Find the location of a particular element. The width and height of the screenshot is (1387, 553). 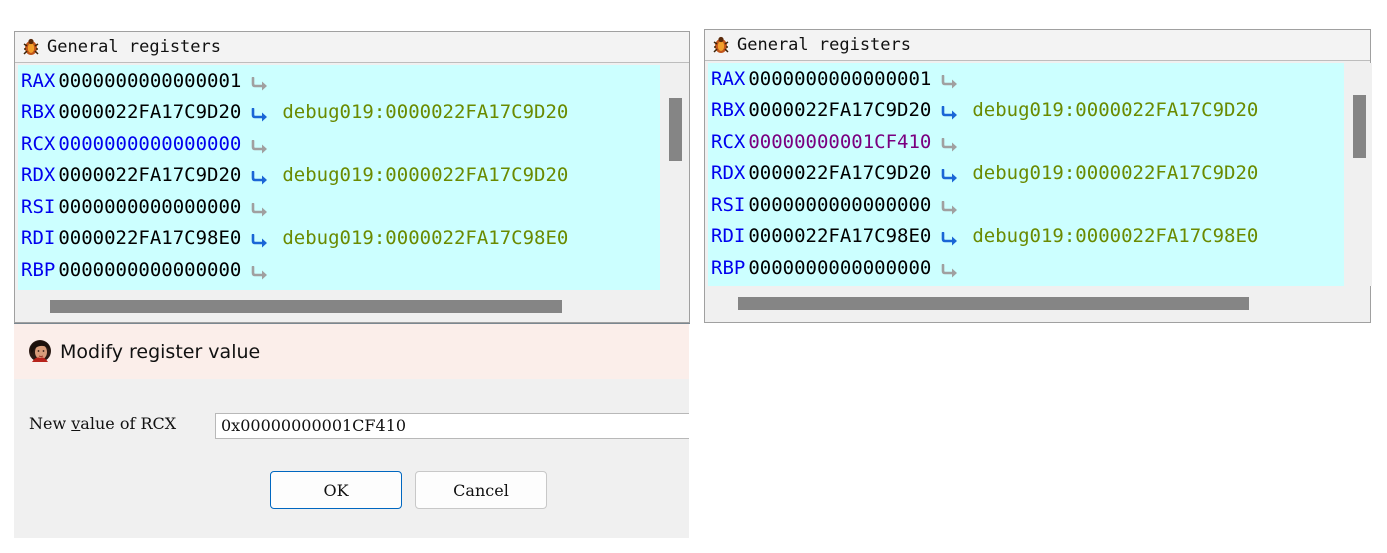

cancel-button: Cancel is located at coordinates (481, 490).